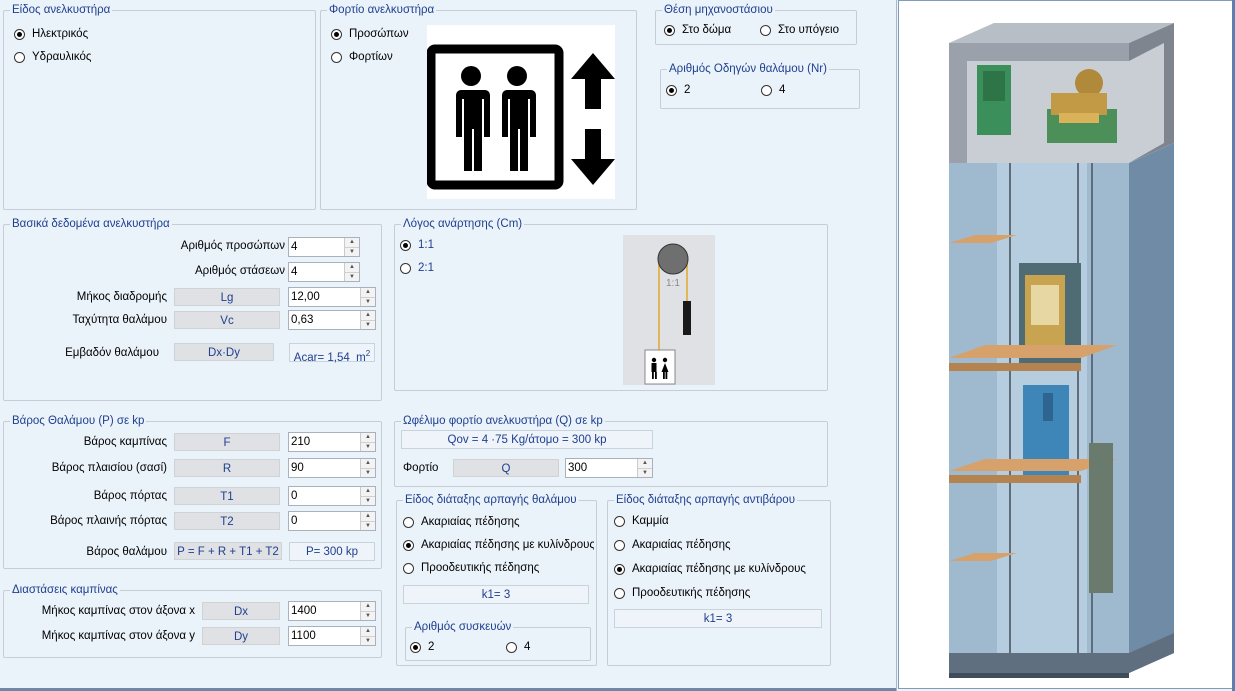  Describe the element at coordinates (227, 320) in the screenshot. I see `symbol-vc: Vc` at that location.